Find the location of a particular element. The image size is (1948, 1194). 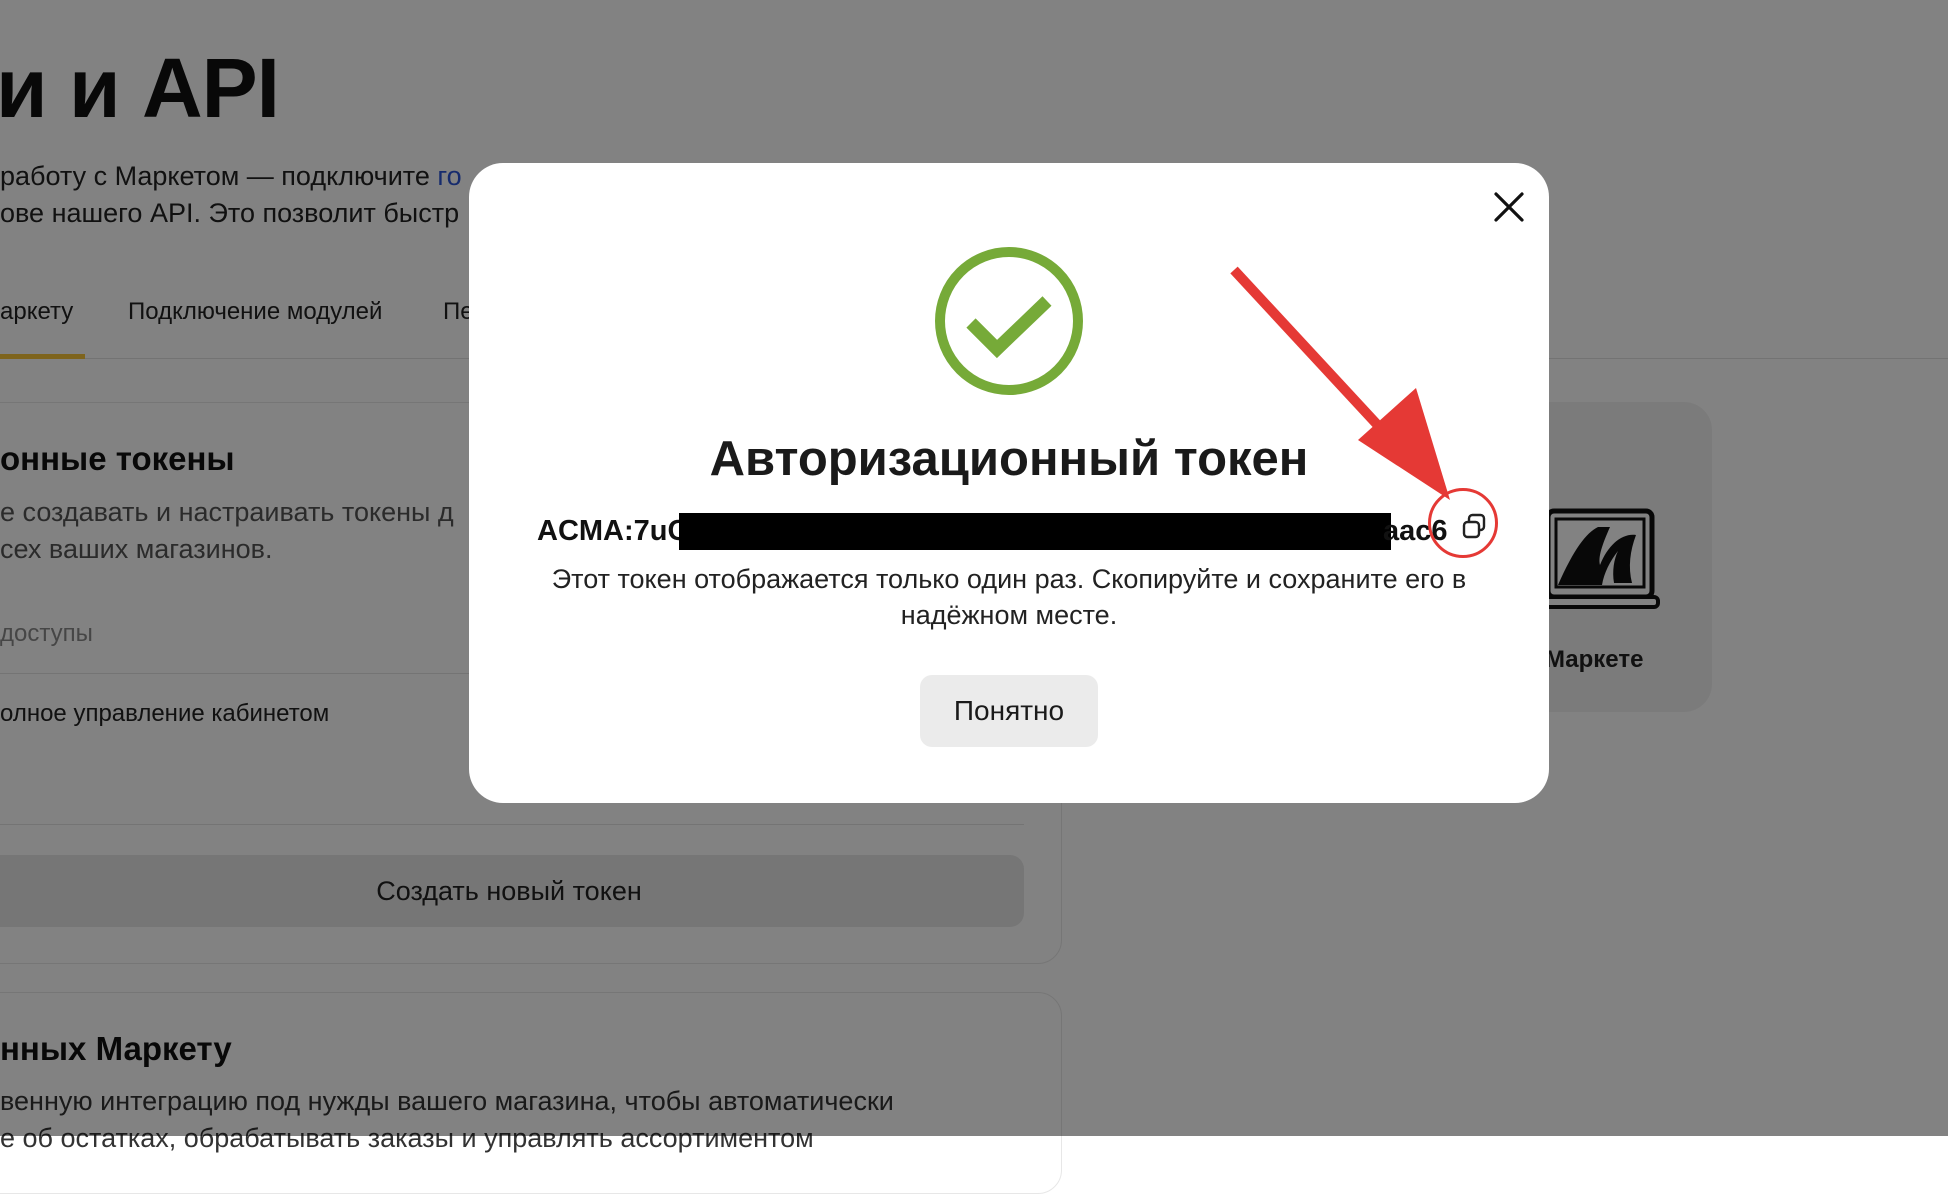

copy-icon is located at coordinates (1474, 526).